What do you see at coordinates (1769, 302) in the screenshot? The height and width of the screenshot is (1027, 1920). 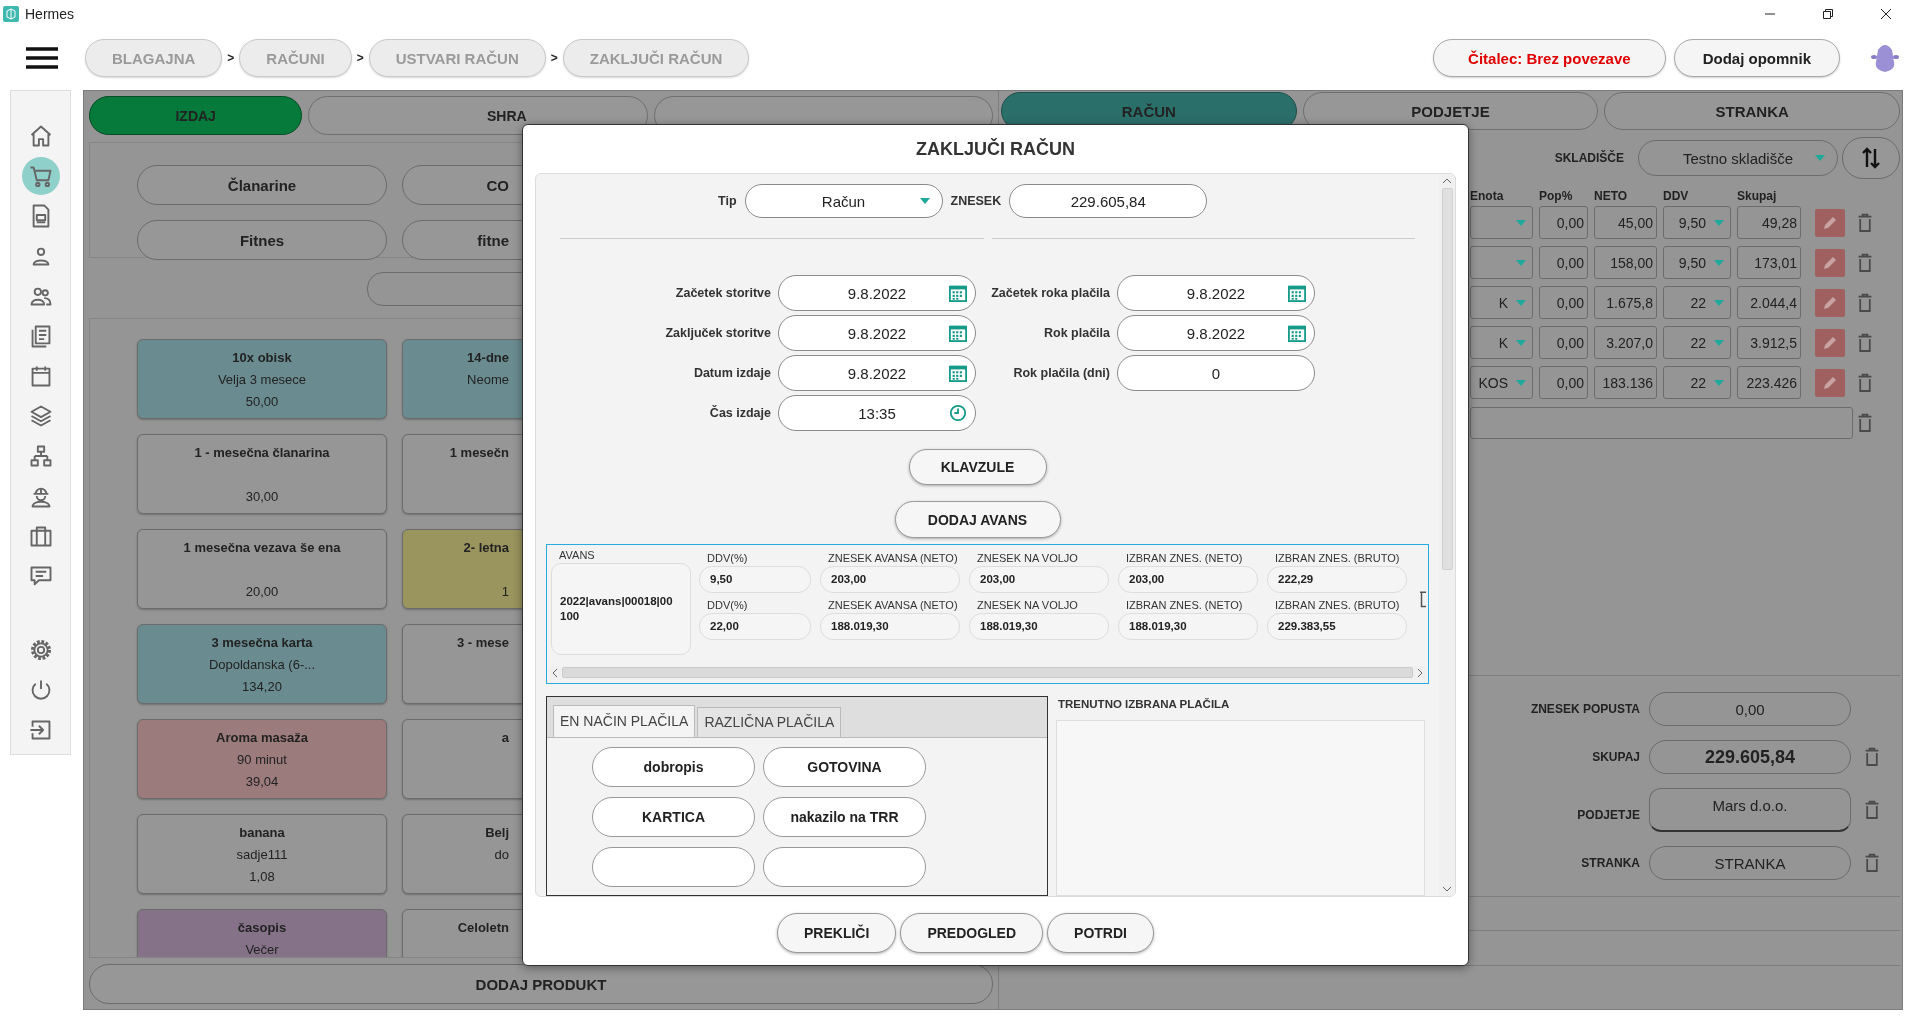 I see `table-cell: 2.044,4` at bounding box center [1769, 302].